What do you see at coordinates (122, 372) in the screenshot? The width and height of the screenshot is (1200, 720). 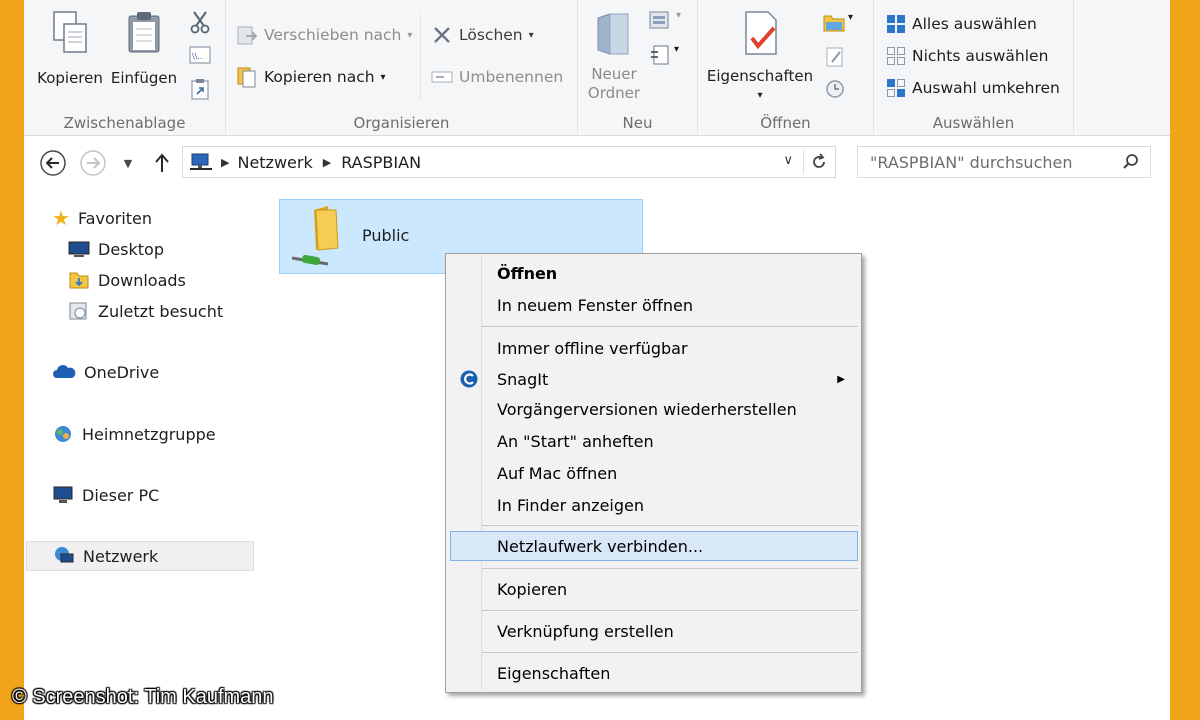 I see `nav-onedrive-label: OneDrive` at bounding box center [122, 372].